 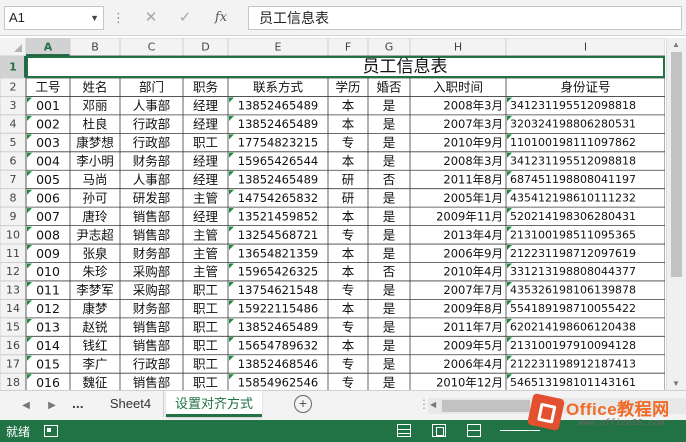 I want to click on table-cell: 003, so click(x=48, y=142).